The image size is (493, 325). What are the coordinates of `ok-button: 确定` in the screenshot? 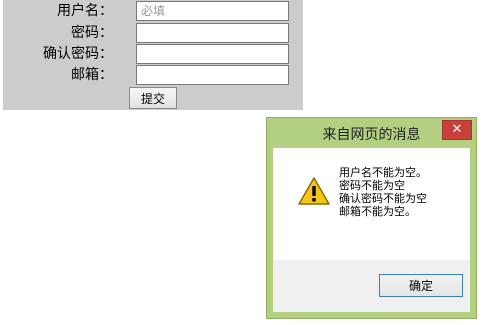 It's located at (421, 285).